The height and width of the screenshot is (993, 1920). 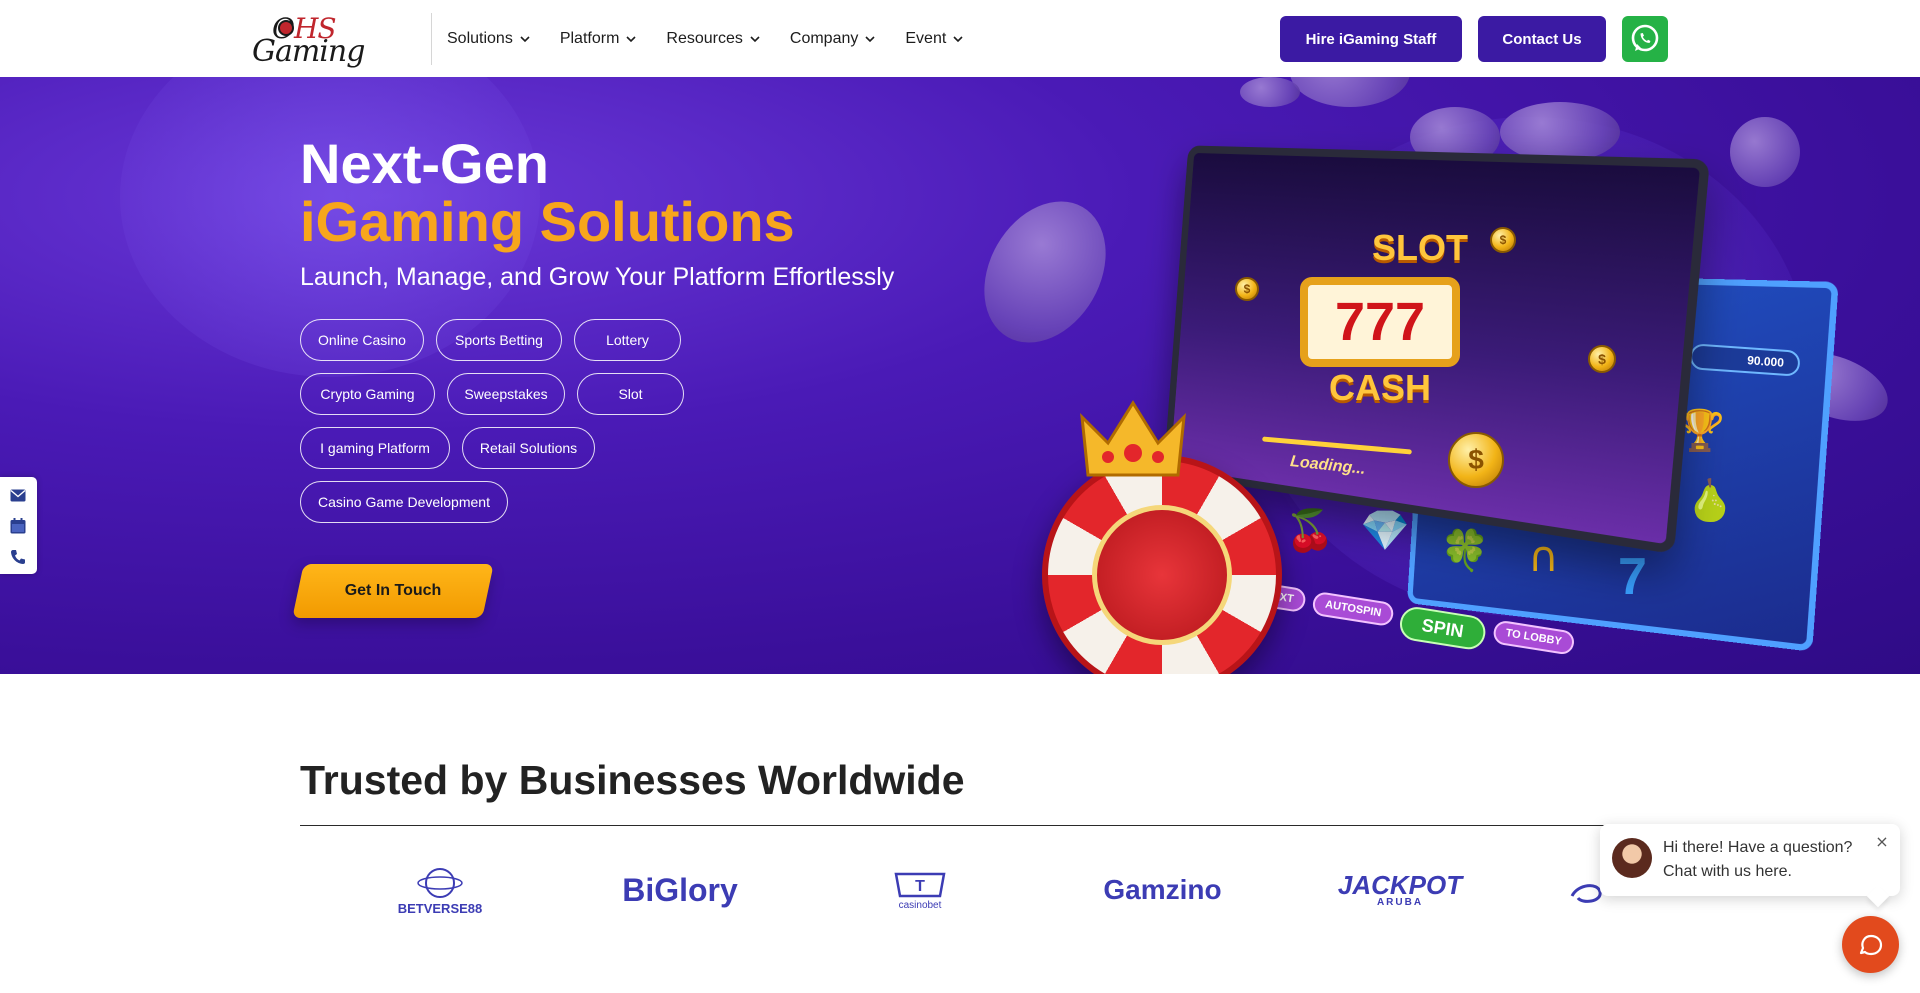 I want to click on support-agent-avatar, so click(x=1632, y=858).